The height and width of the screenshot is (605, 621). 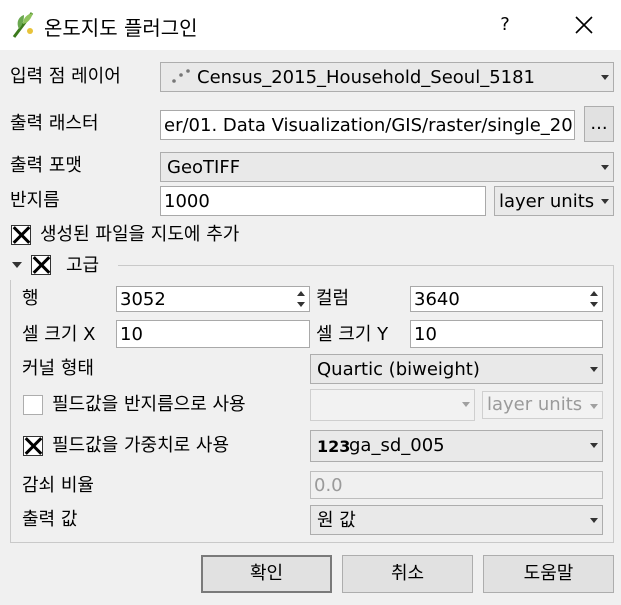 I want to click on window-title: 온도지도 플러그인, so click(x=121, y=28).